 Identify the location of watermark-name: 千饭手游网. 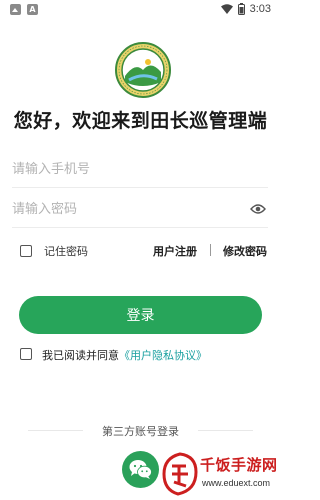
(239, 465).